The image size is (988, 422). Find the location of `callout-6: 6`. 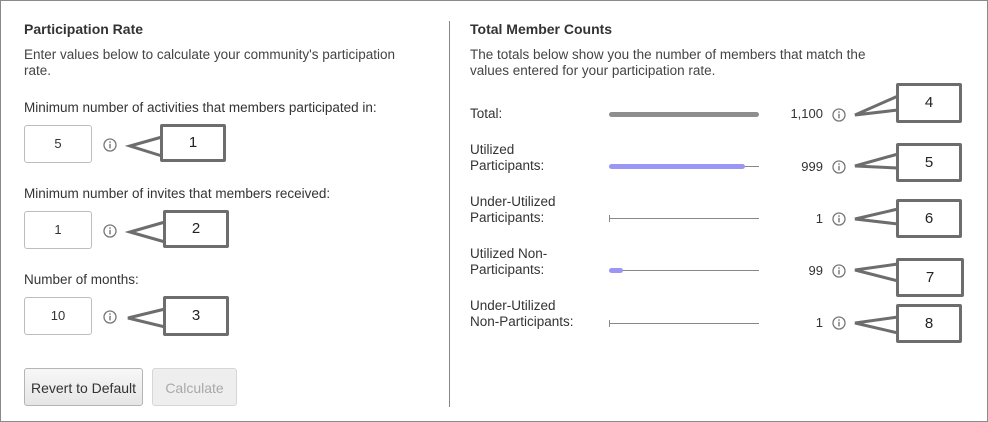

callout-6: 6 is located at coordinates (929, 218).